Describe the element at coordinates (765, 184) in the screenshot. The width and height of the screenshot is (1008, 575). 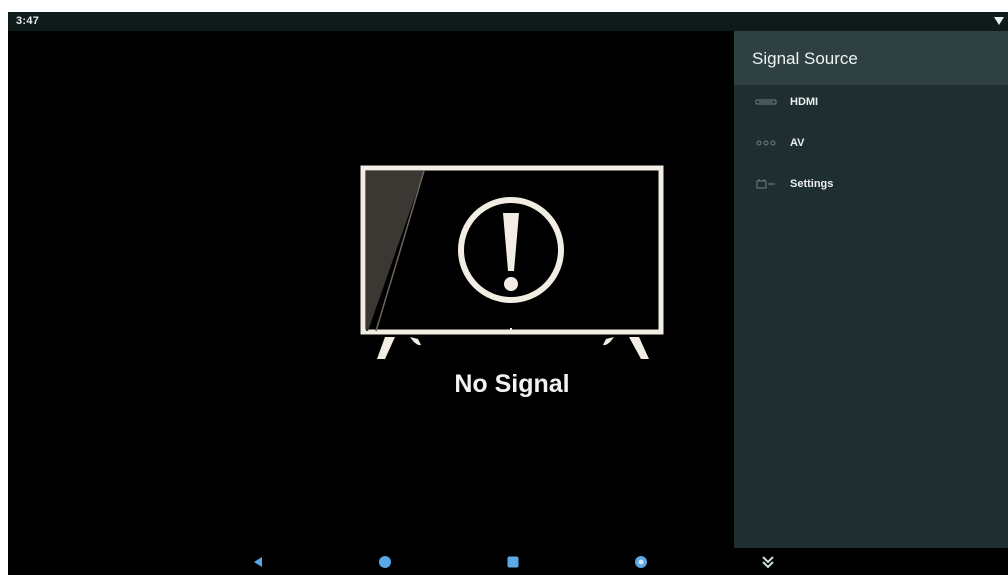
I see `settings-icon` at that location.